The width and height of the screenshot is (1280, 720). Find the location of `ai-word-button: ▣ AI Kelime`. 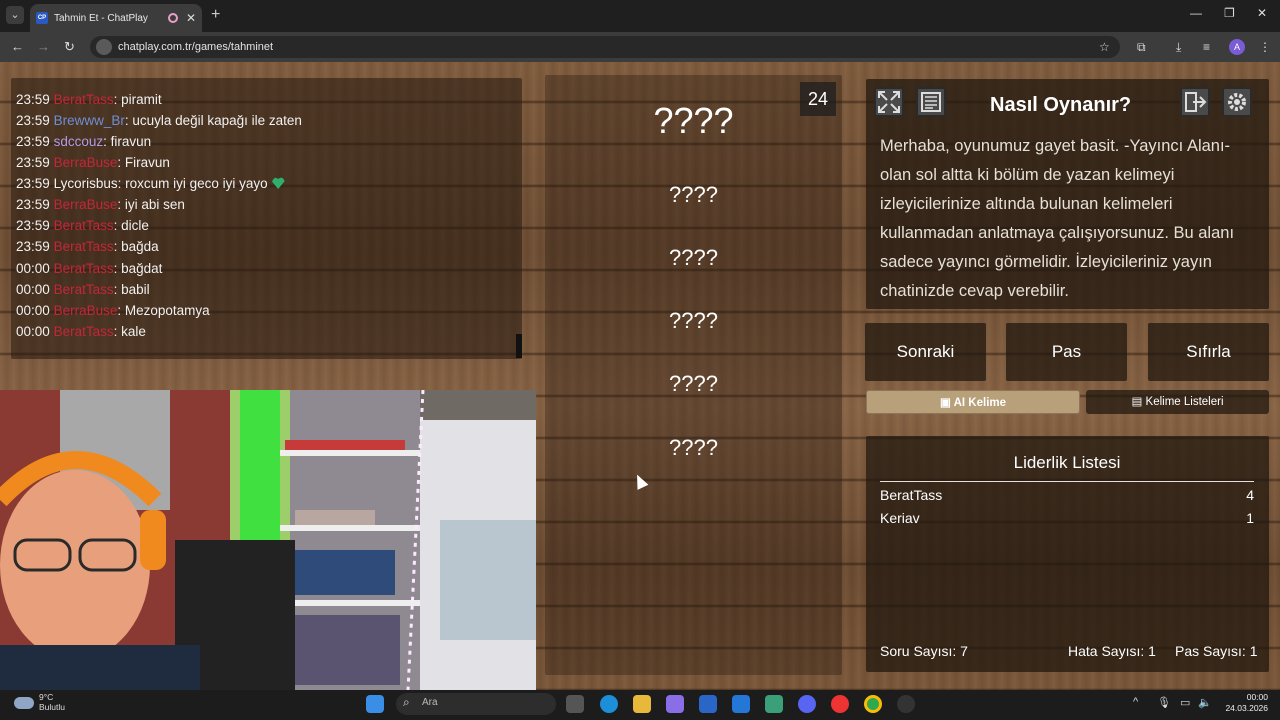

ai-word-button: ▣ AI Kelime is located at coordinates (973, 402).